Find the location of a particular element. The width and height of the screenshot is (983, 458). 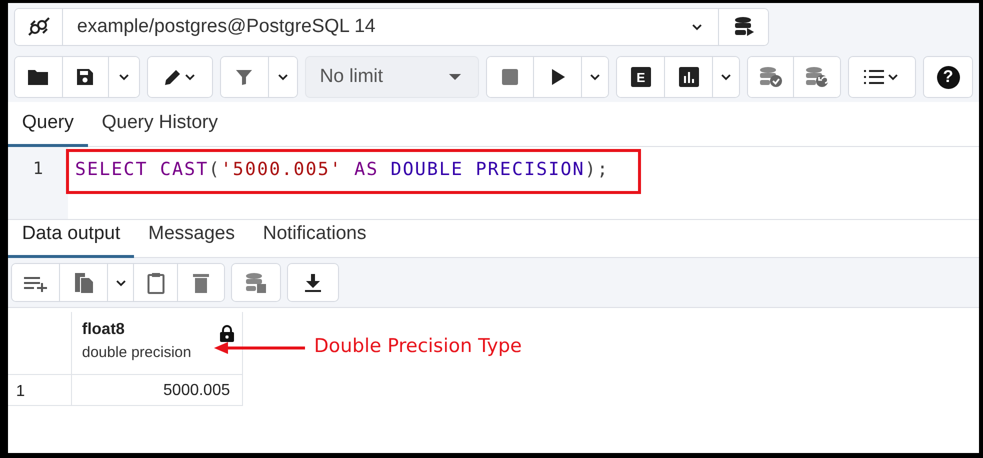

commit-button is located at coordinates (771, 77).